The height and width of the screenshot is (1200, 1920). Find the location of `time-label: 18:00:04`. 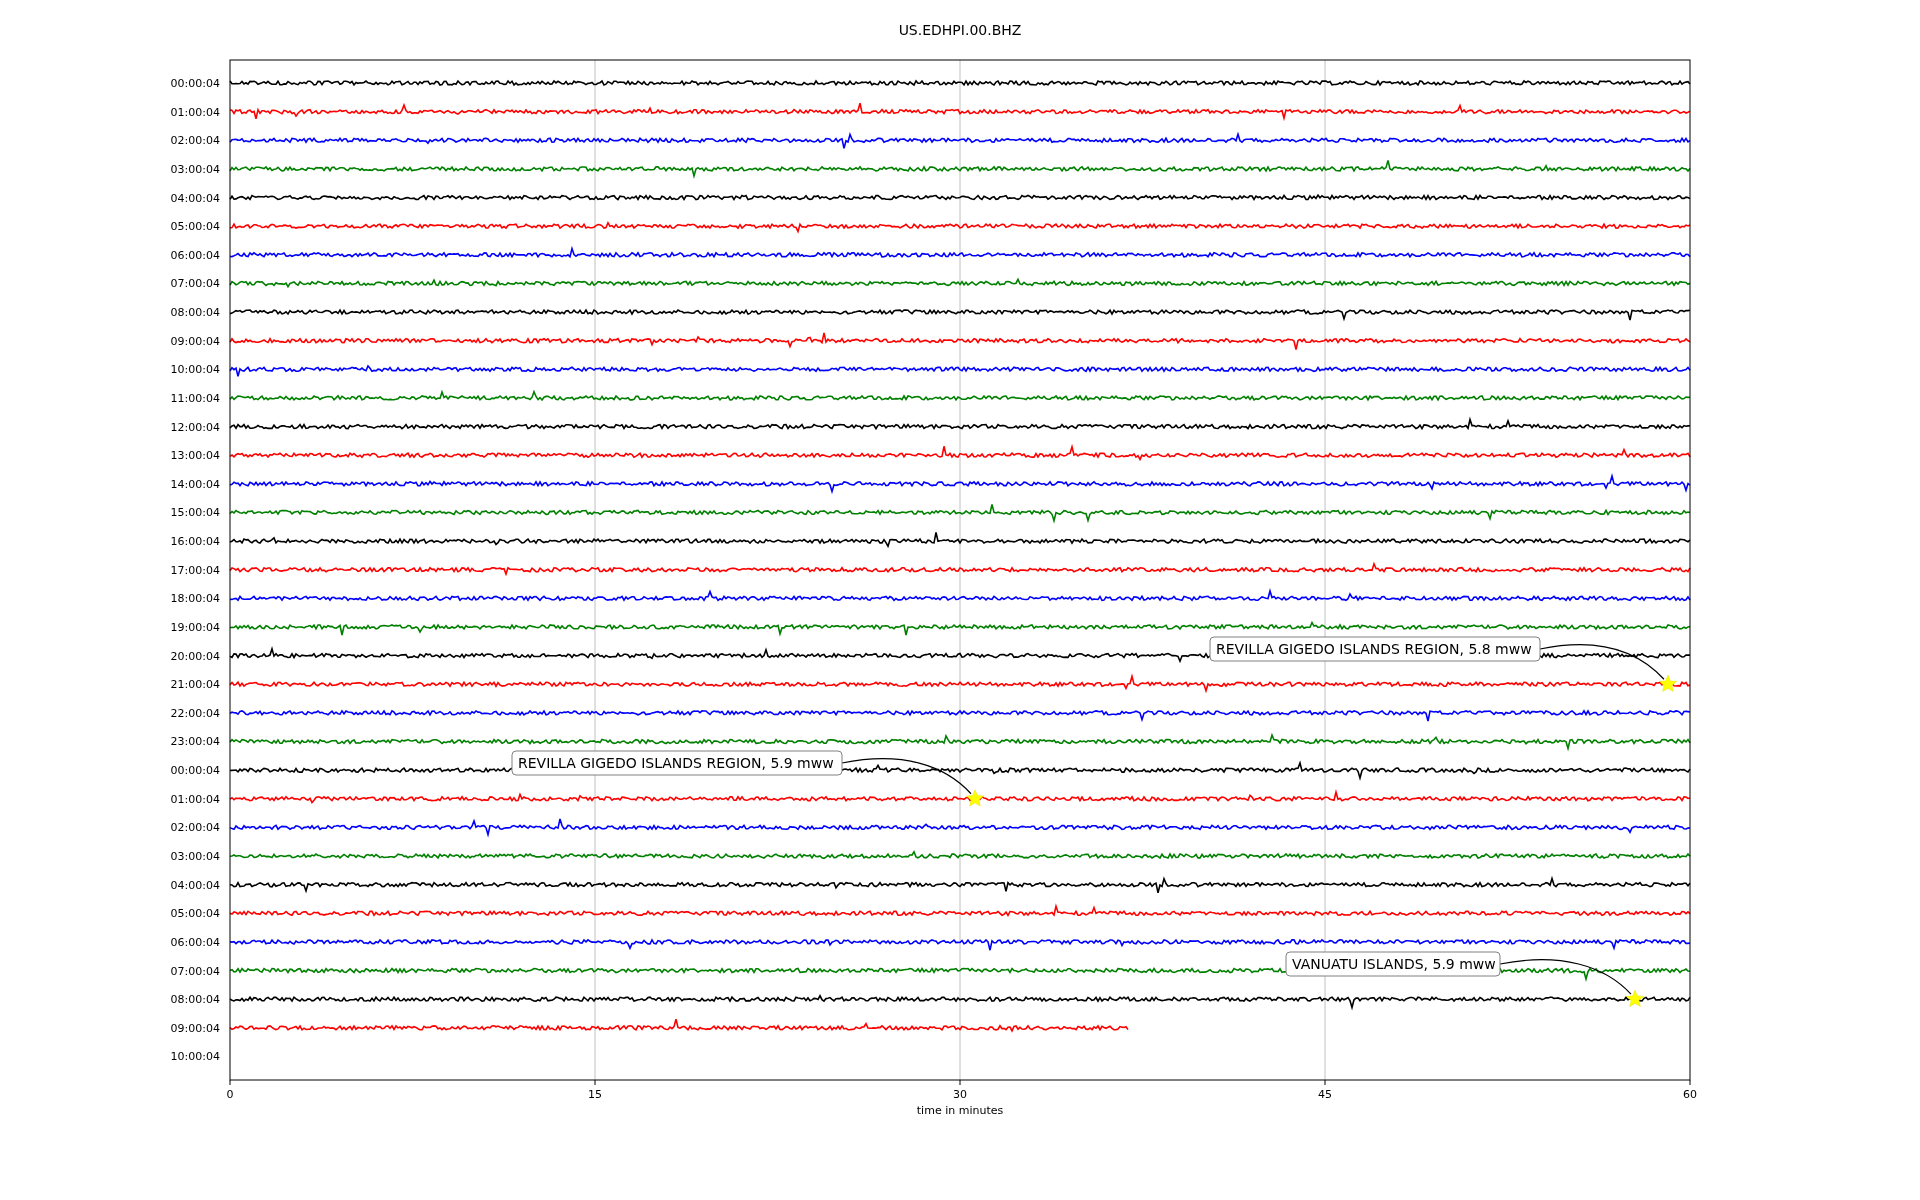

time-label: 18:00:04 is located at coordinates (195, 599).